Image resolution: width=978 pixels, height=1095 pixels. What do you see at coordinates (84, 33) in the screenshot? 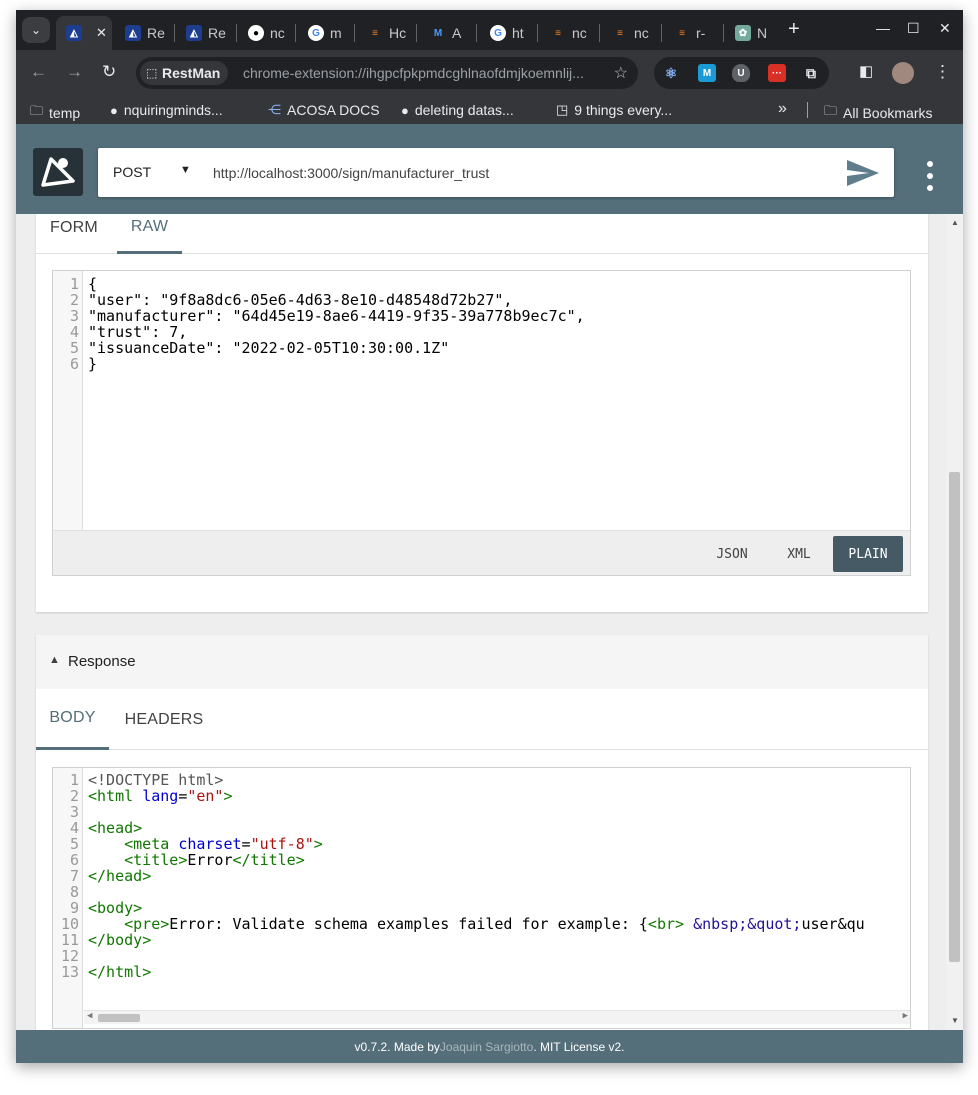
I see `tab-restman-active: ◭ ✕` at bounding box center [84, 33].